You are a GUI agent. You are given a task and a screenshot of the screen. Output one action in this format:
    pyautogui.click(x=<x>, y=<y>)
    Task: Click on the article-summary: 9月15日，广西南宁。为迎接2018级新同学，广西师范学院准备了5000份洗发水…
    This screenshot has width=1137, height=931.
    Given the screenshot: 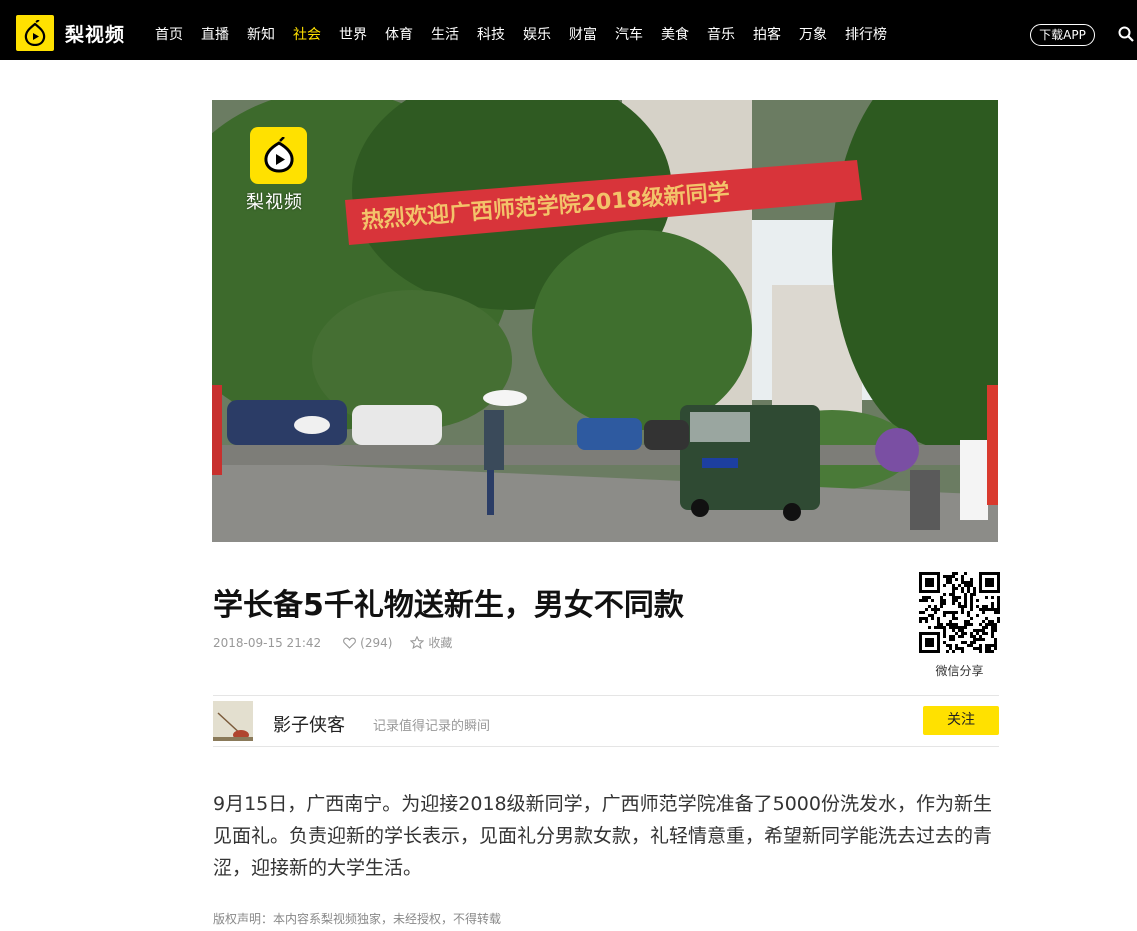 What is the action you would take?
    pyautogui.click(x=603, y=836)
    